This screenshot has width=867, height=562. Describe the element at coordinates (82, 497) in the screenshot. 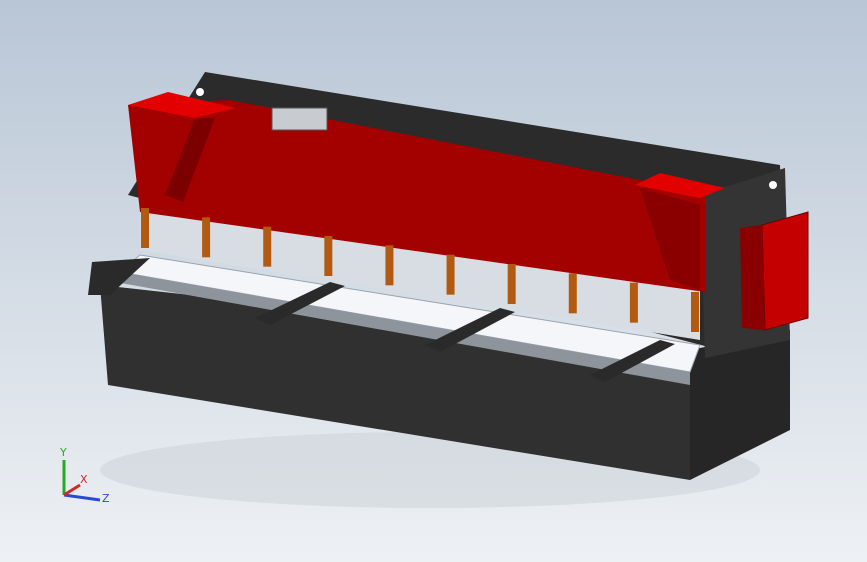

I see `z-axis-line` at that location.